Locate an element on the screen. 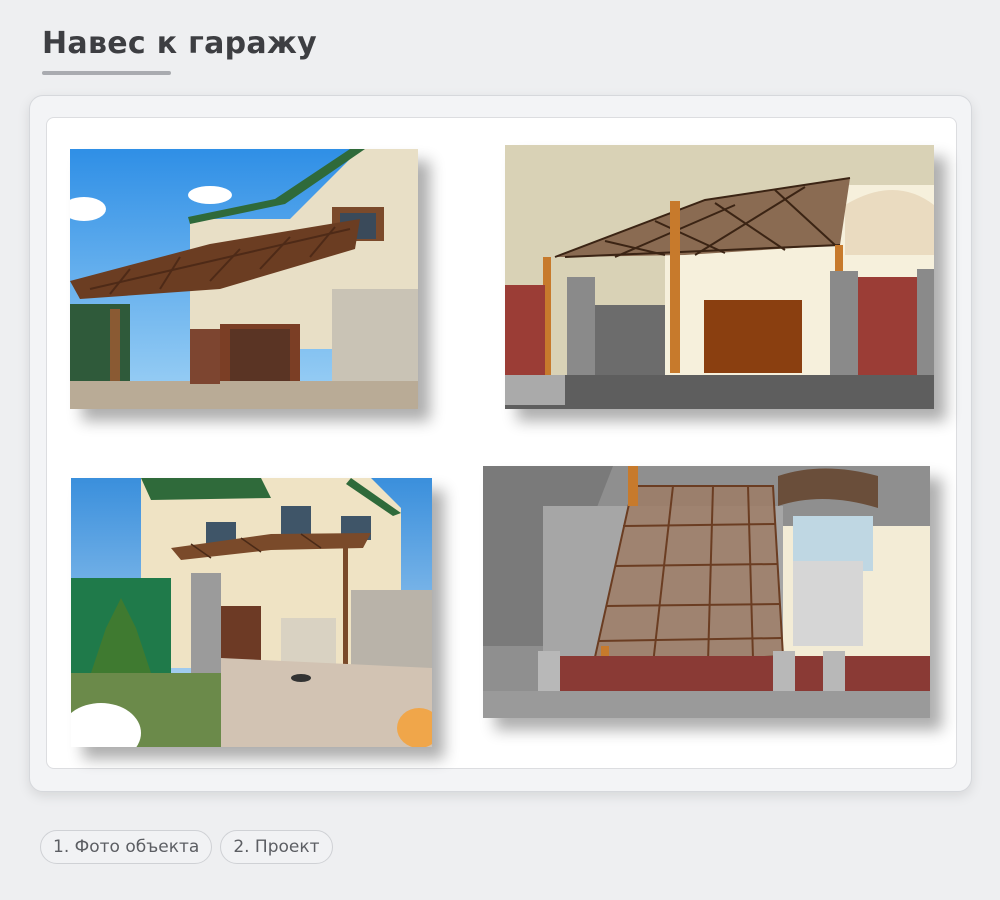 The width and height of the screenshot is (1000, 900). title-underline is located at coordinates (106, 73).